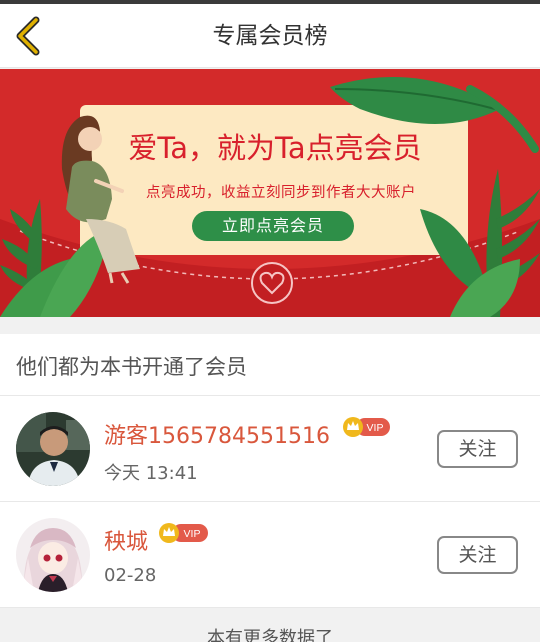 Image resolution: width=540 pixels, height=642 pixels. I want to click on avatar-anime-girl-image, so click(53, 555).